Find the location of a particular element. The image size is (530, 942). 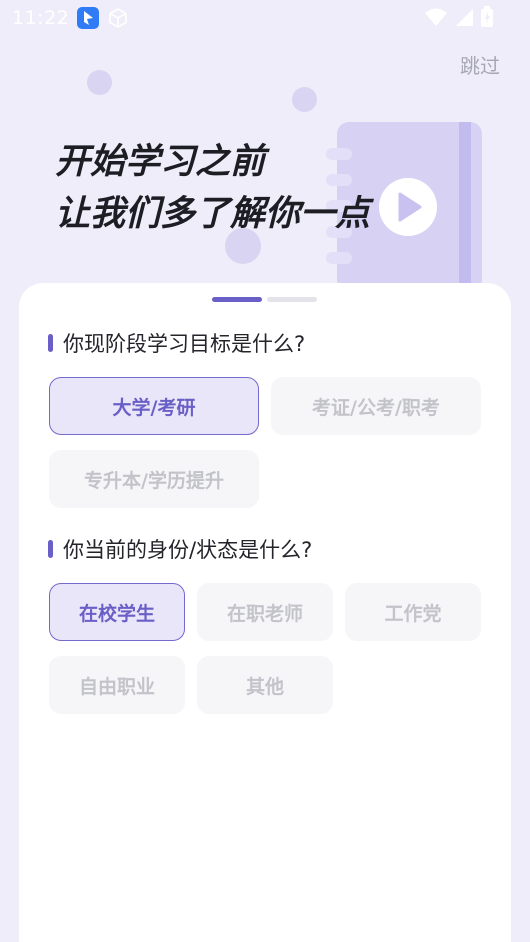

option-teacher: 在职老师 is located at coordinates (265, 612).